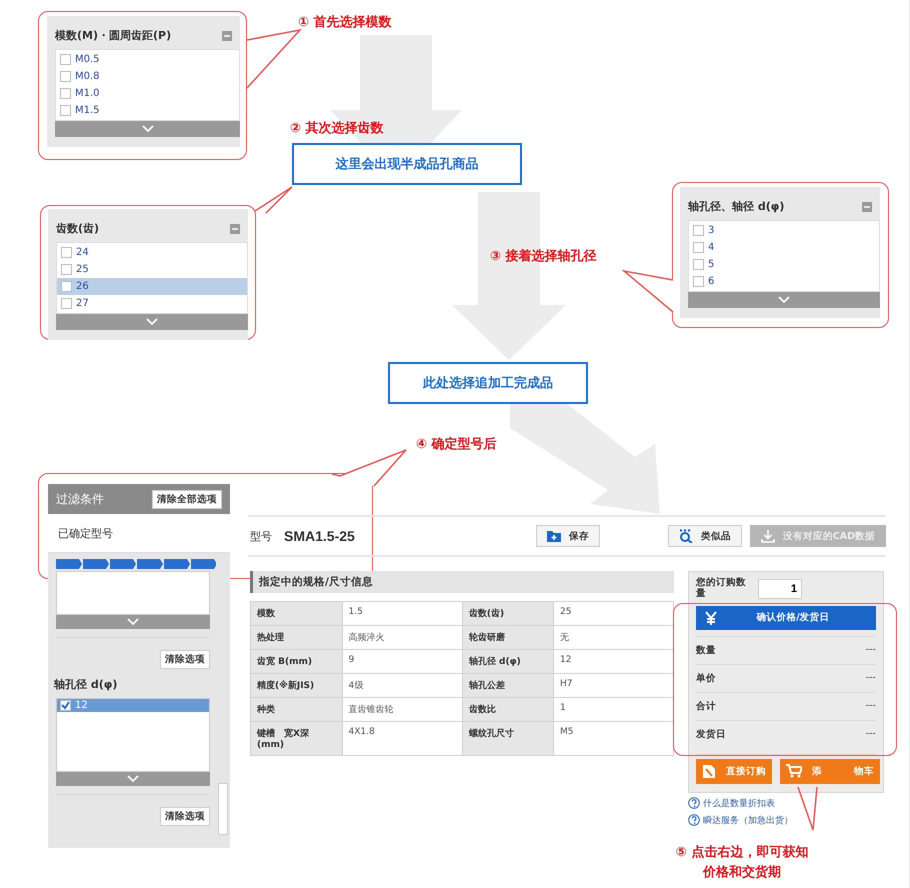 The image size is (910, 888). What do you see at coordinates (709, 771) in the screenshot?
I see `document-pen-icon` at bounding box center [709, 771].